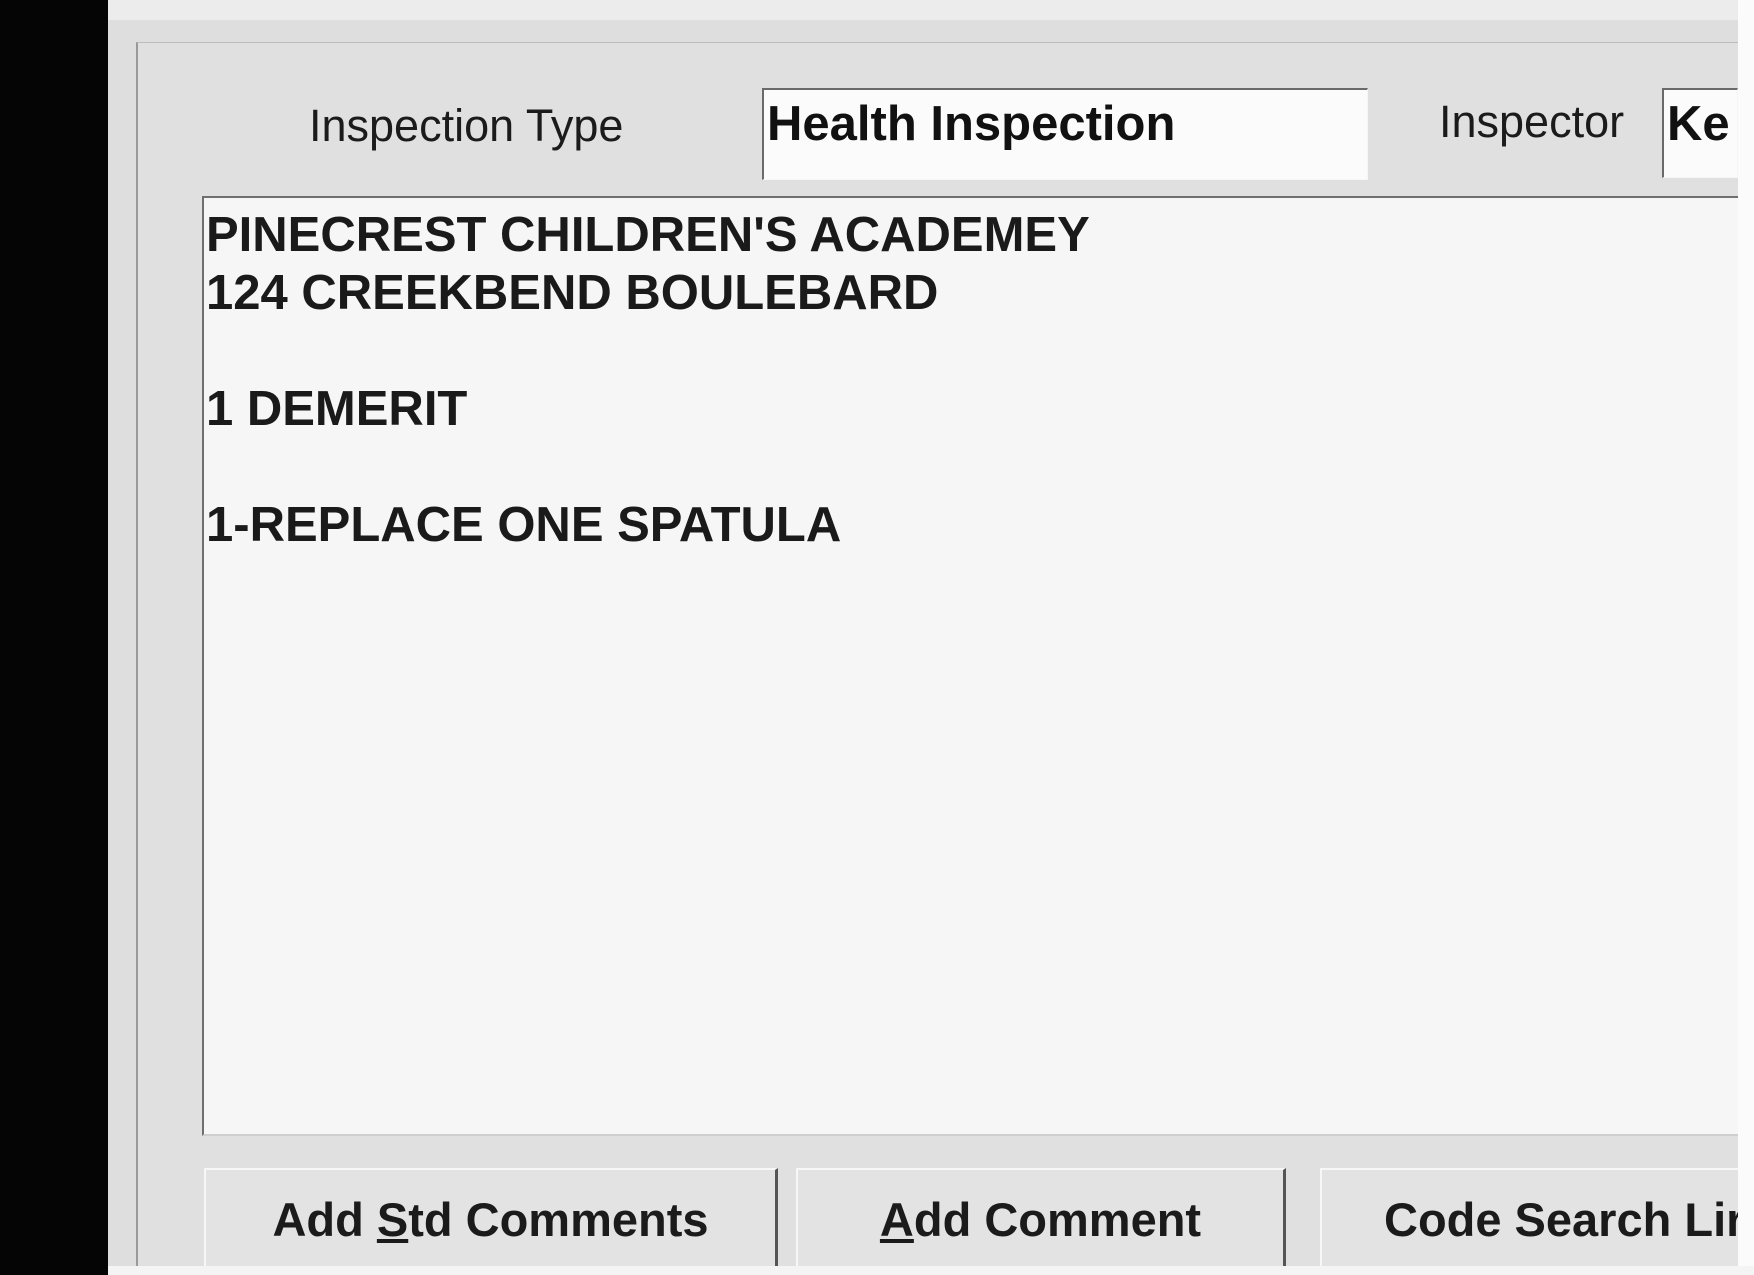 This screenshot has width=1754, height=1275. What do you see at coordinates (337, 409) in the screenshot?
I see `comment-line: 1 DEMERIT` at bounding box center [337, 409].